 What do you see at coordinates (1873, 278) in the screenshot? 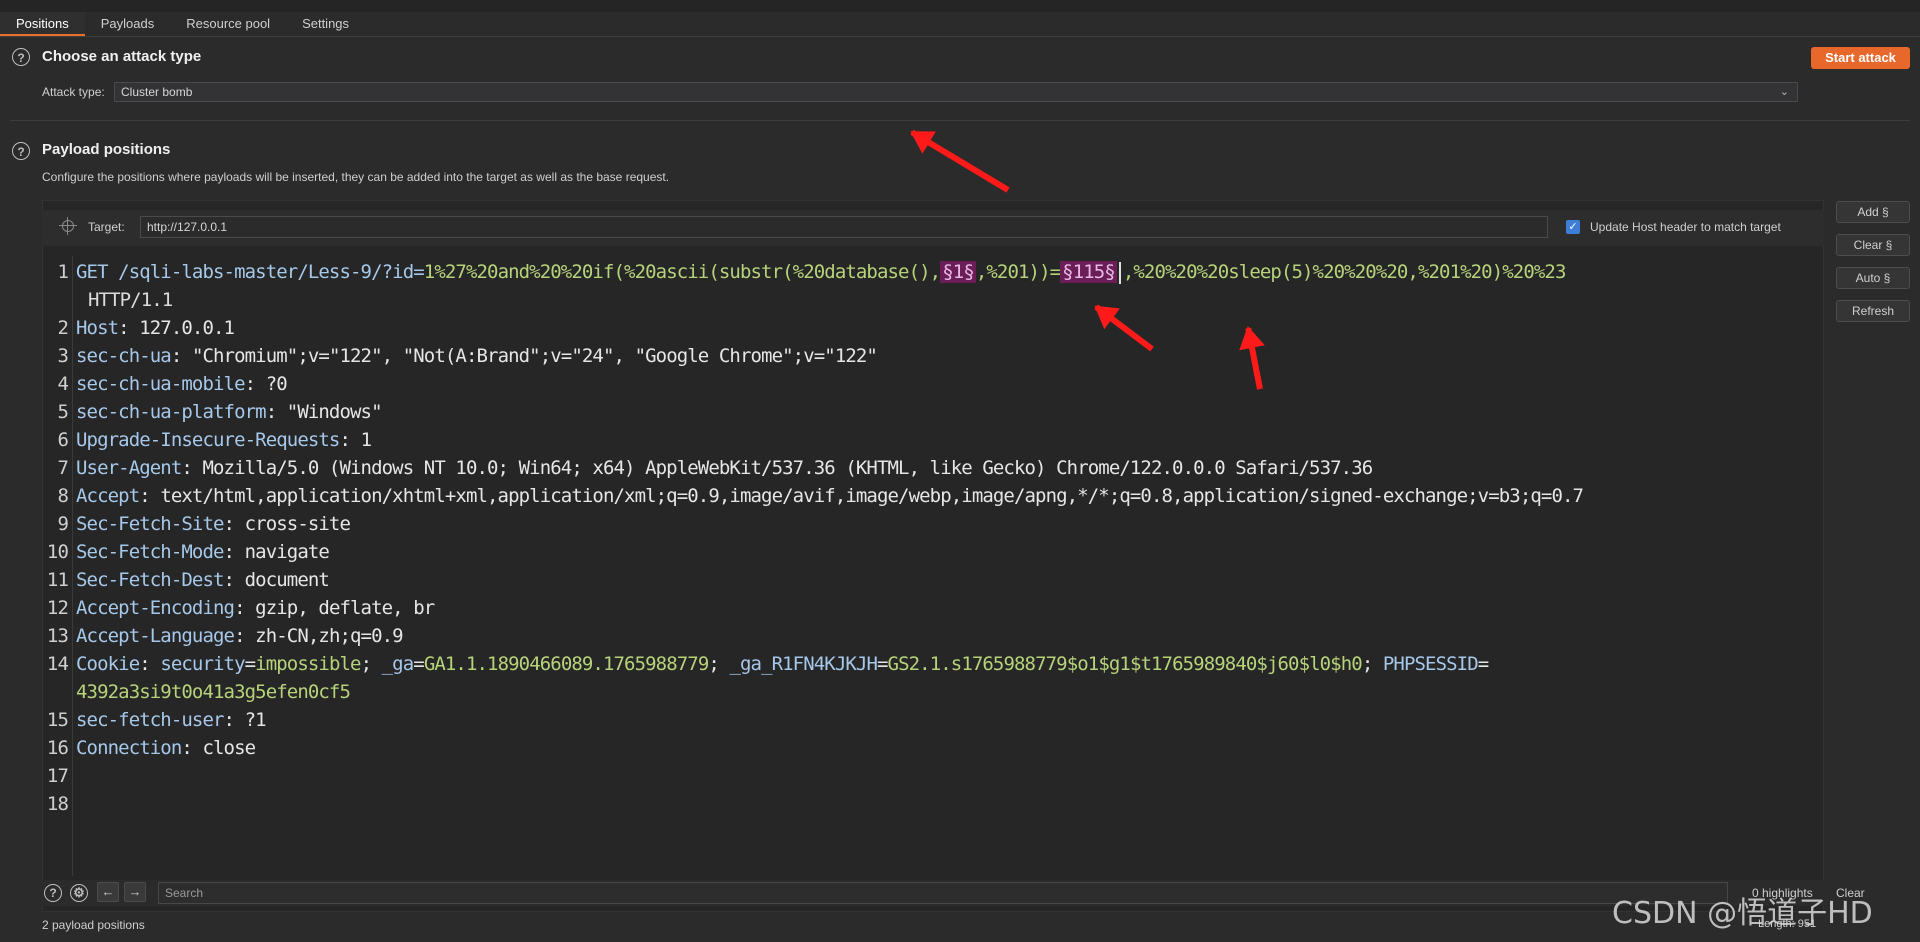
I see `auto-markers-button: Auto §` at bounding box center [1873, 278].